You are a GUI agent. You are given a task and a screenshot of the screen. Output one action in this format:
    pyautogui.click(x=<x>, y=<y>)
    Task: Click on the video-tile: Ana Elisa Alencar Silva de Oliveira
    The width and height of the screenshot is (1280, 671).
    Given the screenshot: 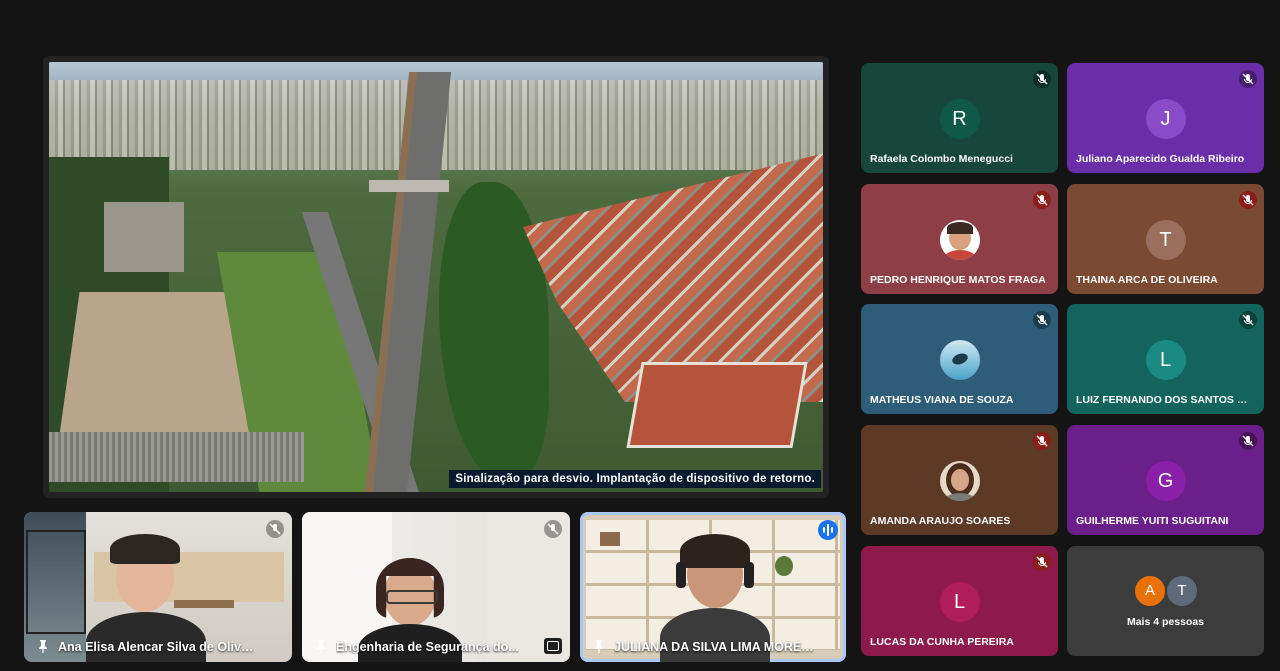 What is the action you would take?
    pyautogui.click(x=158, y=587)
    